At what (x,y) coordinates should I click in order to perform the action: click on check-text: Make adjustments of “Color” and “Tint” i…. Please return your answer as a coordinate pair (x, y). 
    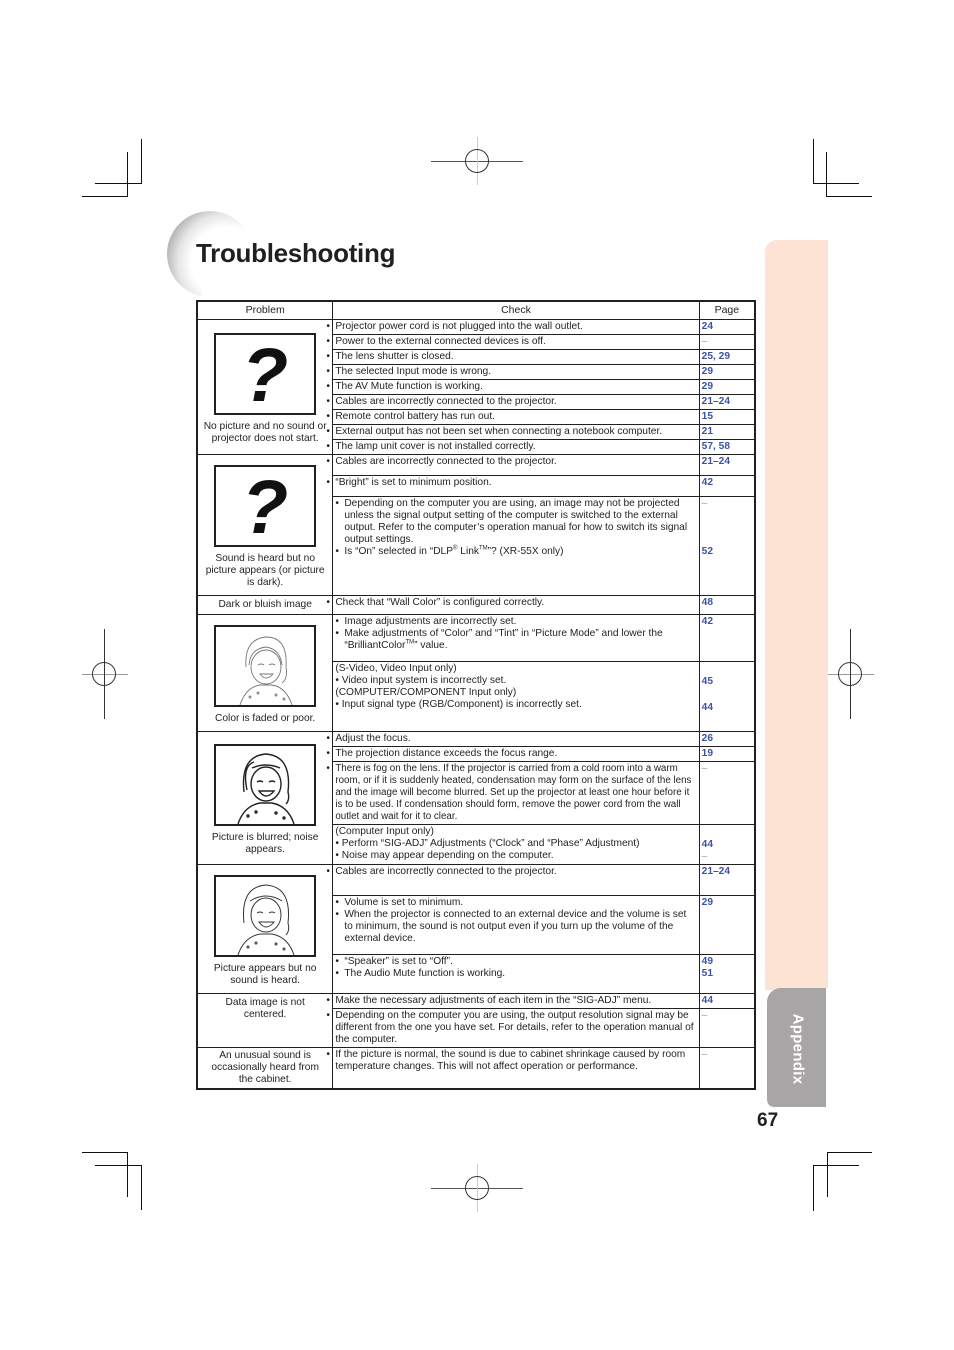
    Looking at the image, I should click on (515, 640).